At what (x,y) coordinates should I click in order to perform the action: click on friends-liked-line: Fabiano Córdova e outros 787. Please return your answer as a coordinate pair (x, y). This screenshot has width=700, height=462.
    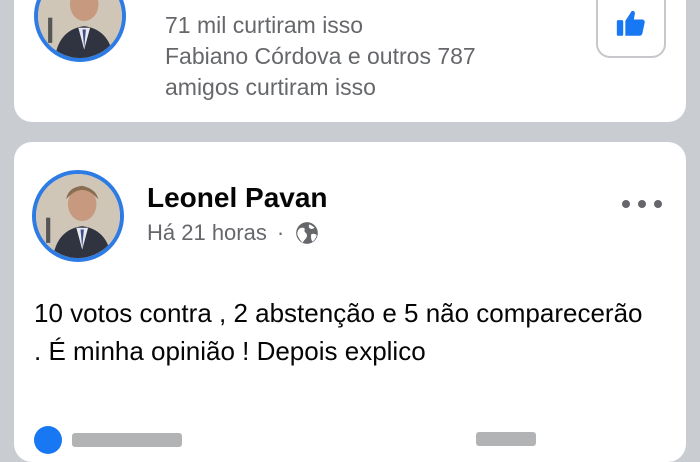
    Looking at the image, I should click on (320, 56).